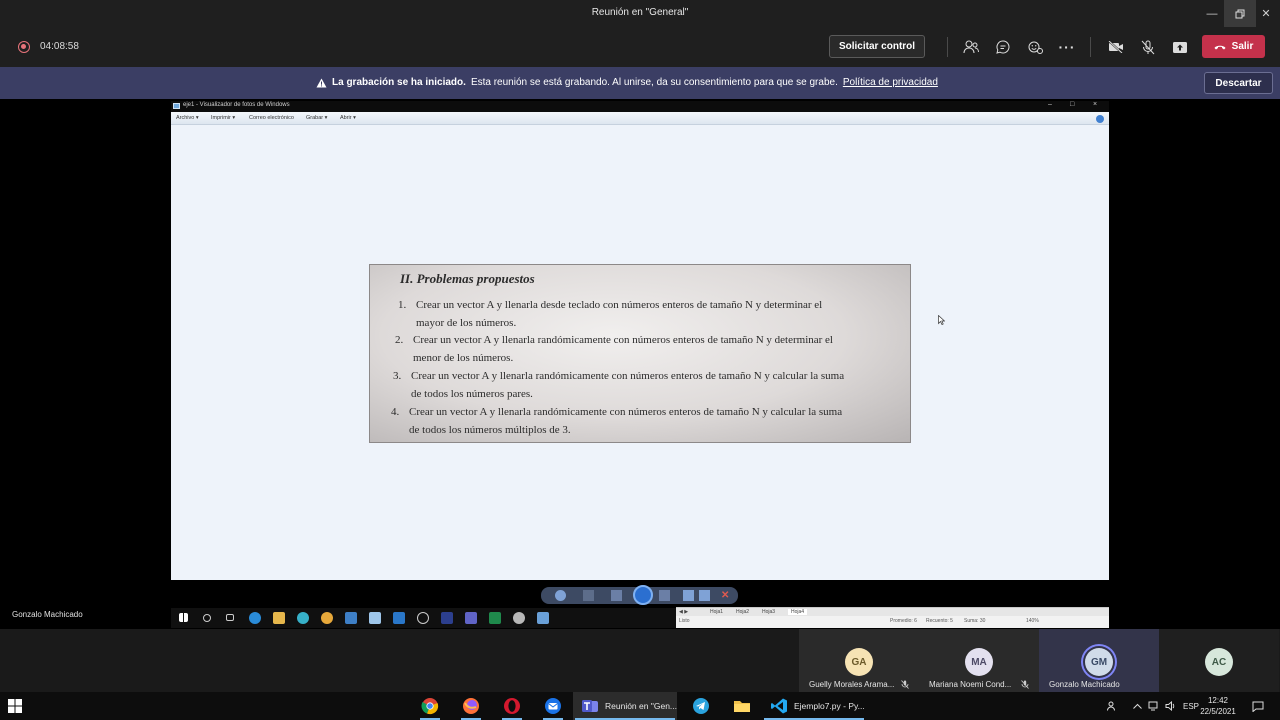 Image resolution: width=1280 pixels, height=720 pixels. Describe the element at coordinates (24, 47) in the screenshot. I see `recording-icon` at that location.